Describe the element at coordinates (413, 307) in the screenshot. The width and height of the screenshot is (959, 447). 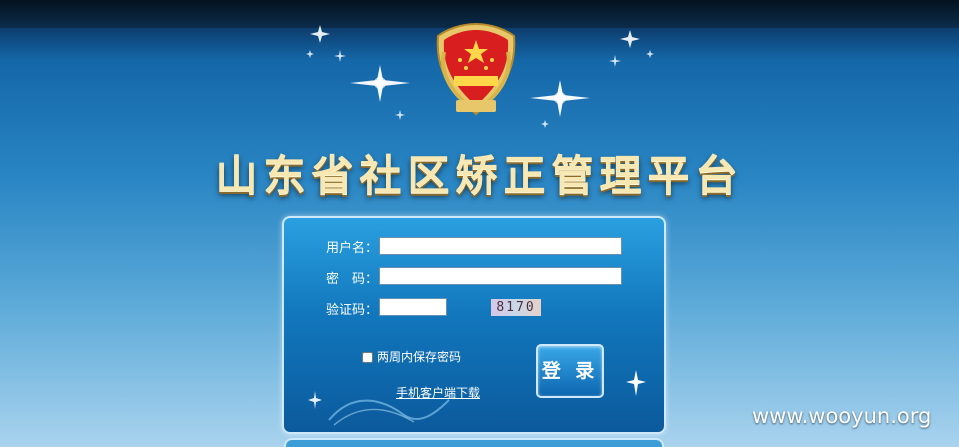
I see `captcha-input` at that location.